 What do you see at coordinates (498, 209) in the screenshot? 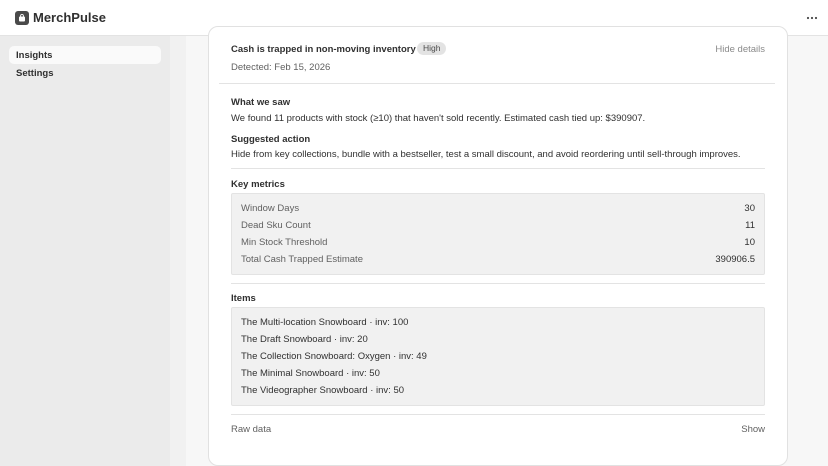
I see `metric-row: Window Days 30` at bounding box center [498, 209].